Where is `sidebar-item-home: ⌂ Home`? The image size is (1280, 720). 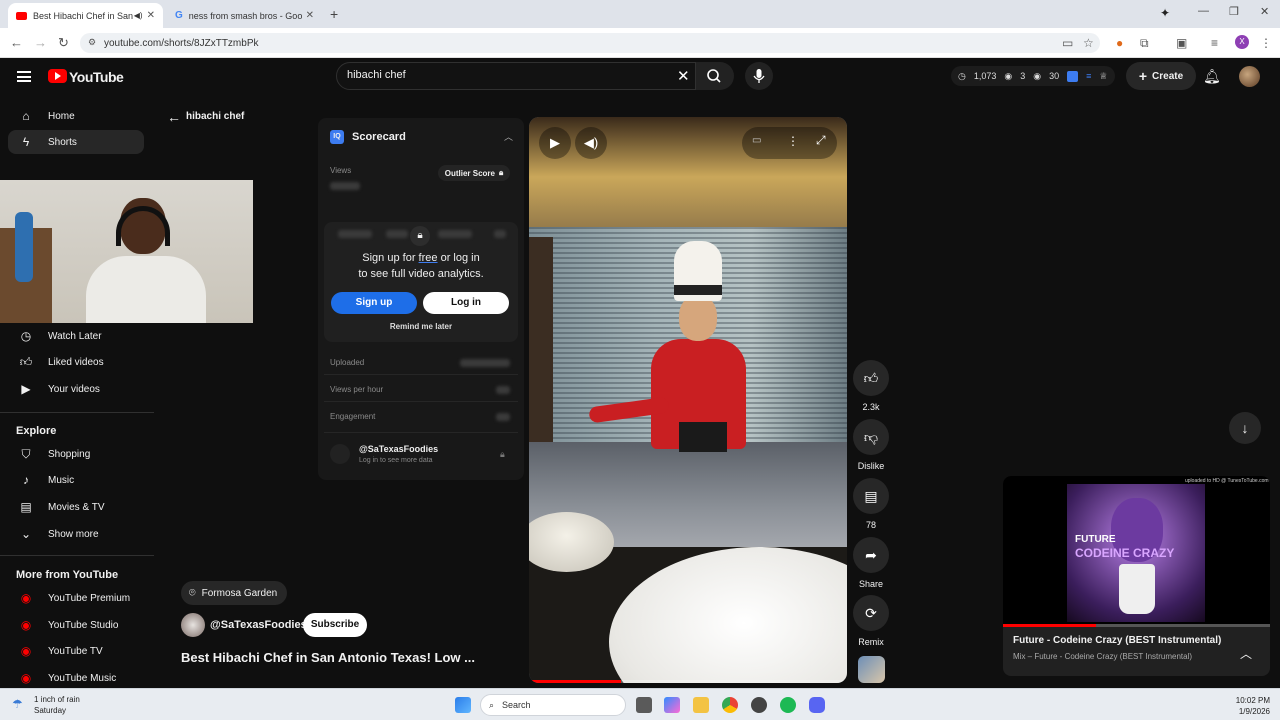 sidebar-item-home: ⌂ Home is located at coordinates (76, 116).